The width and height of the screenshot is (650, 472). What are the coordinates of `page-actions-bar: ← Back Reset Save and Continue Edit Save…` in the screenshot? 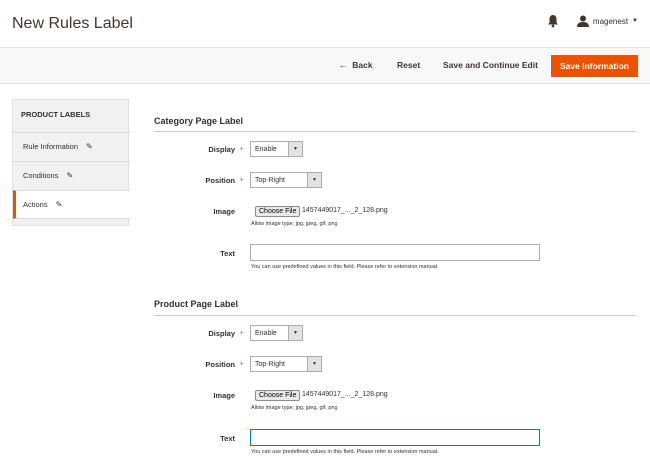 It's located at (325, 65).